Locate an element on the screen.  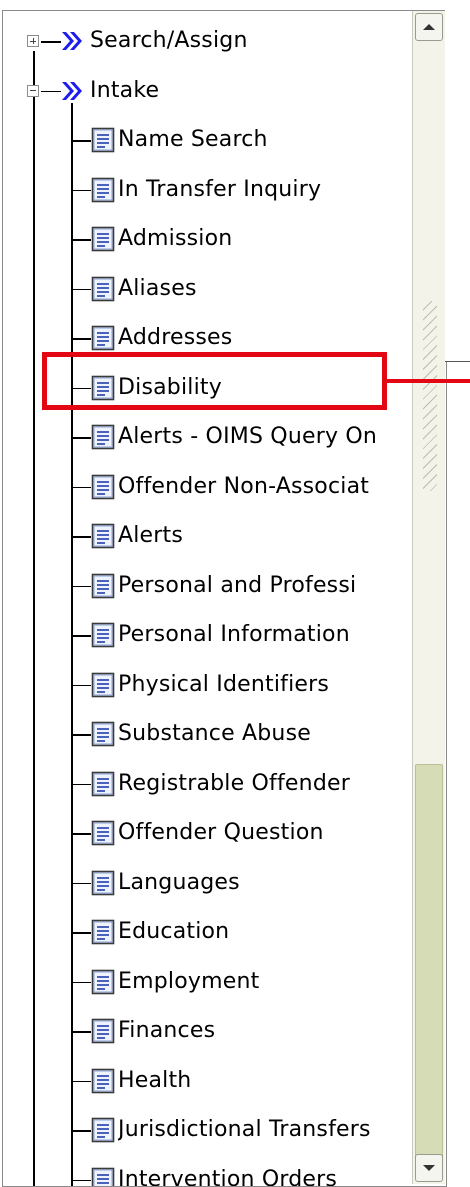
tree-item-registrable-offender: Registrable Offender is located at coordinates (265, 784).